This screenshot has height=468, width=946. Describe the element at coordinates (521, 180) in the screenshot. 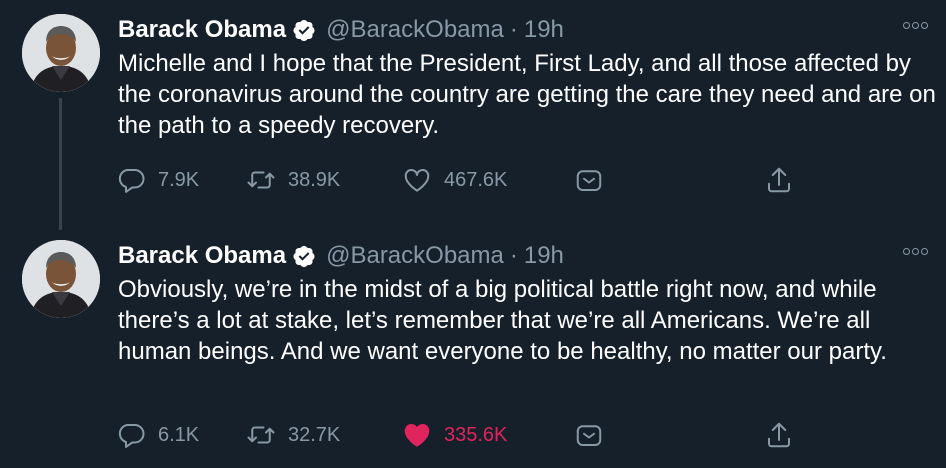

I see `tweet-actions: 7.9K 38.9K 467.6K` at that location.